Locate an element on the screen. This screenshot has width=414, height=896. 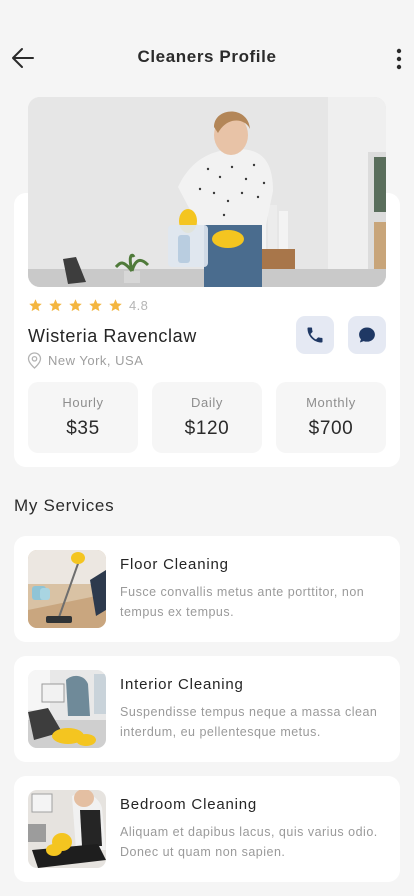
service-name: Bedroom Cleaning is located at coordinates (189, 804).